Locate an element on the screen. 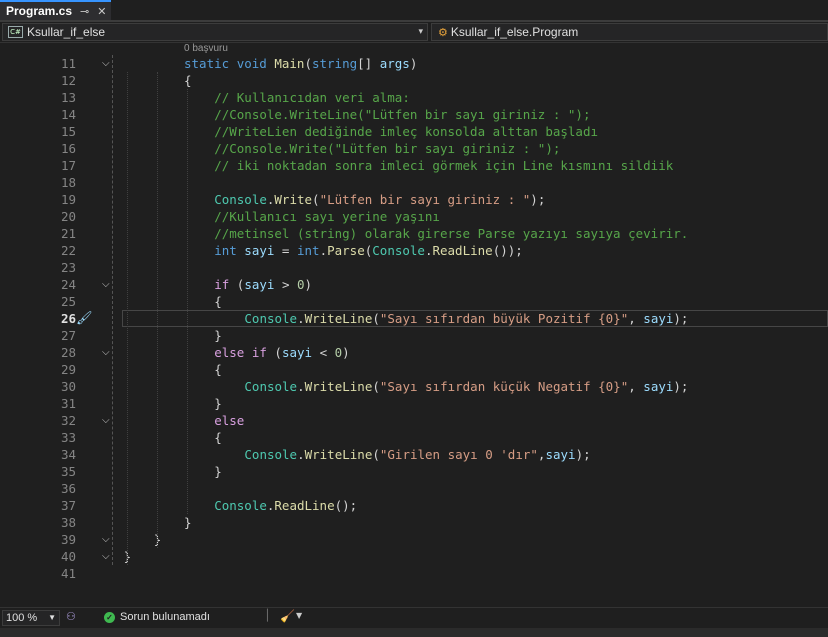  project-dropdown: C# Ksullar_if_else ▾ is located at coordinates (215, 32).